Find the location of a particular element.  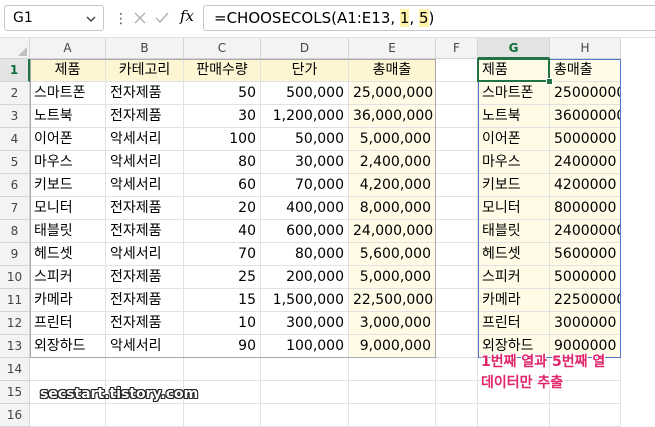

cell-h16 is located at coordinates (585, 415).